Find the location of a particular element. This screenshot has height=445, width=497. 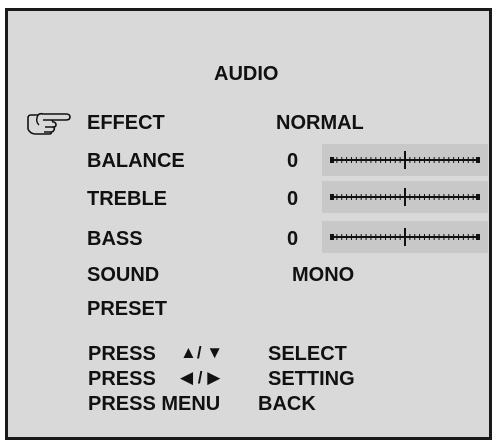

menu-item-balance: BALANCE is located at coordinates (136, 161).